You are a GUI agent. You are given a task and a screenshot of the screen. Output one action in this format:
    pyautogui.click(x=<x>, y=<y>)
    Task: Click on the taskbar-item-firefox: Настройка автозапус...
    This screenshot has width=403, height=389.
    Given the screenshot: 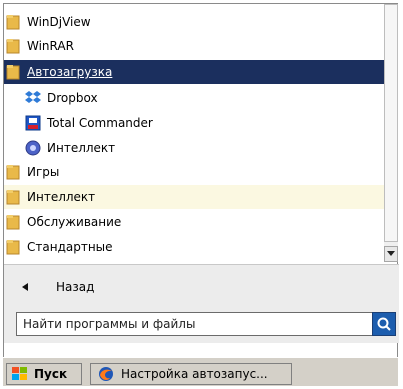 What is the action you would take?
    pyautogui.click(x=191, y=374)
    